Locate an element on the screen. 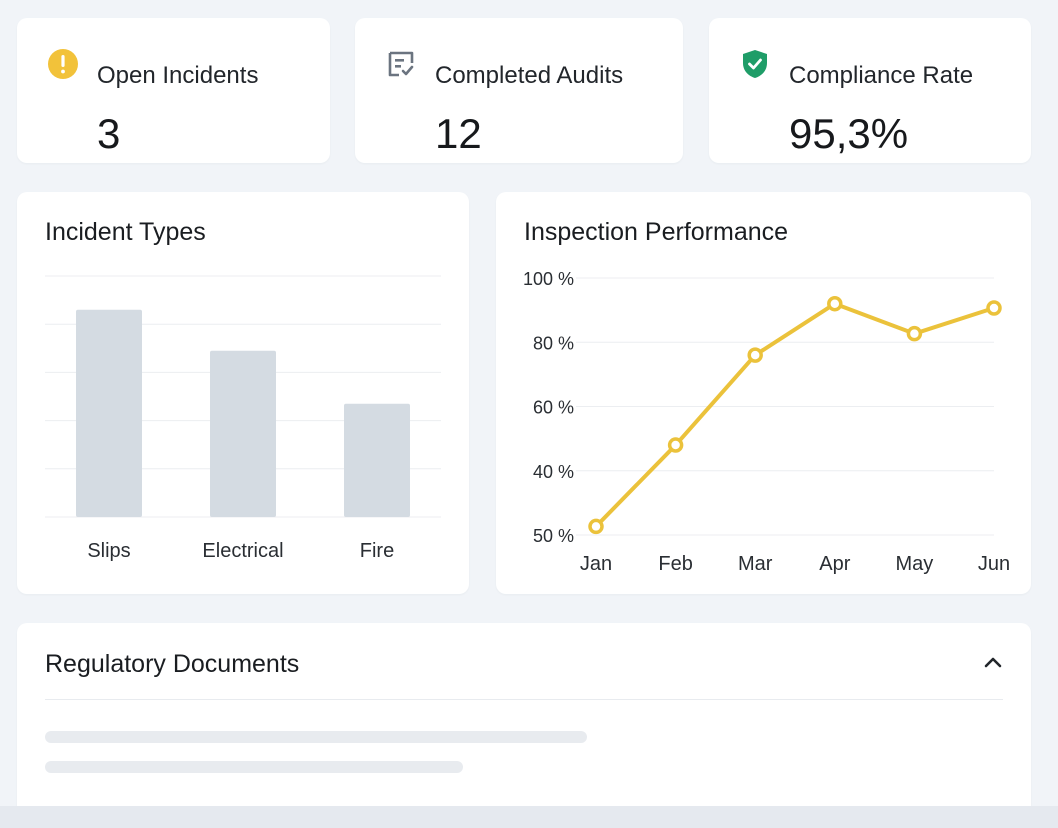 The width and height of the screenshot is (1058, 828). compliance-rate-card: Compliance Rate 95,3% is located at coordinates (870, 90).